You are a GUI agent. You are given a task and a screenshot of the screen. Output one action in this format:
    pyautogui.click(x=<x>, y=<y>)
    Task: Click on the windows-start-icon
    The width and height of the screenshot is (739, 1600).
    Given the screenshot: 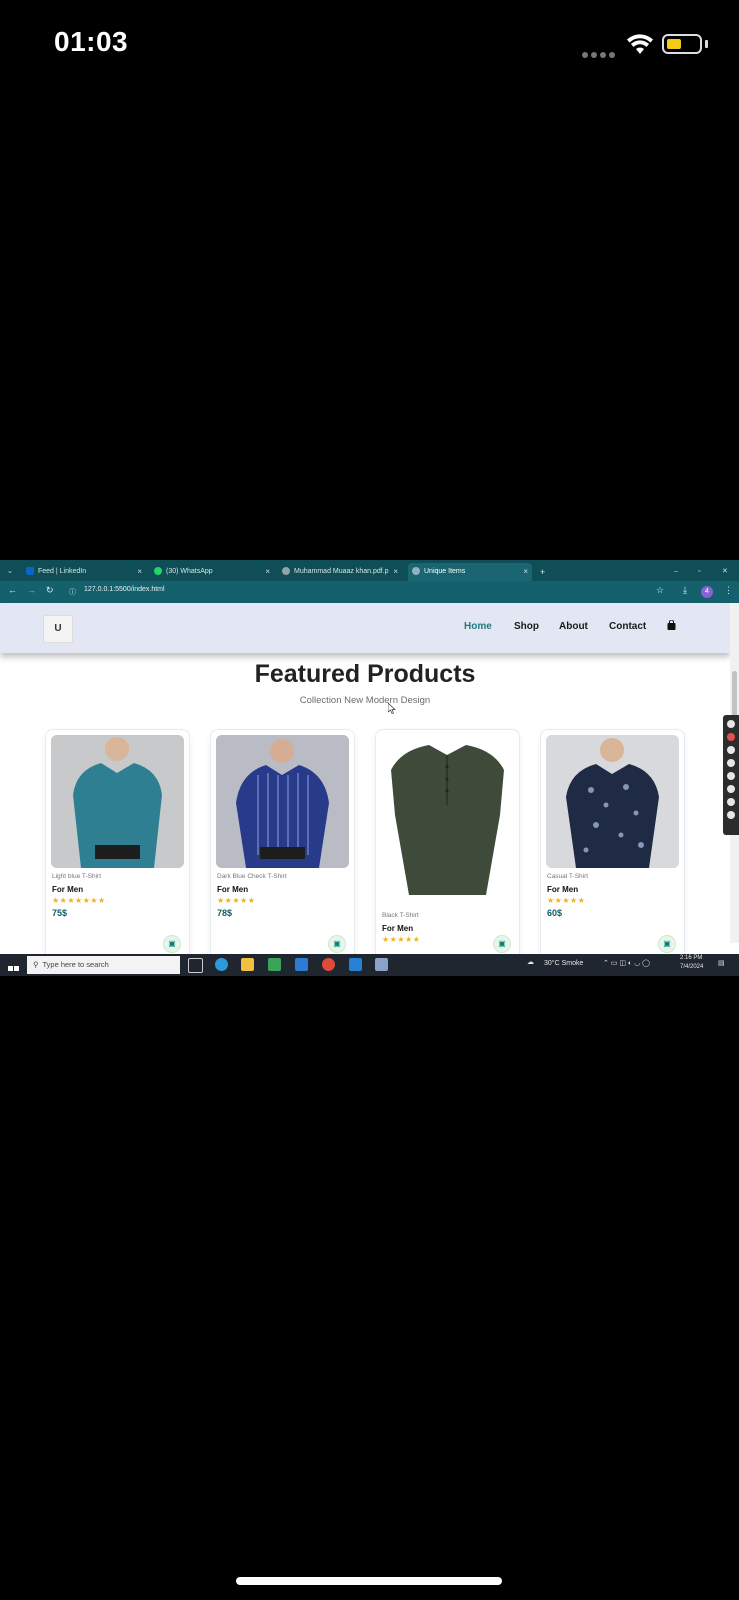 What is the action you would take?
    pyautogui.click(x=14, y=965)
    